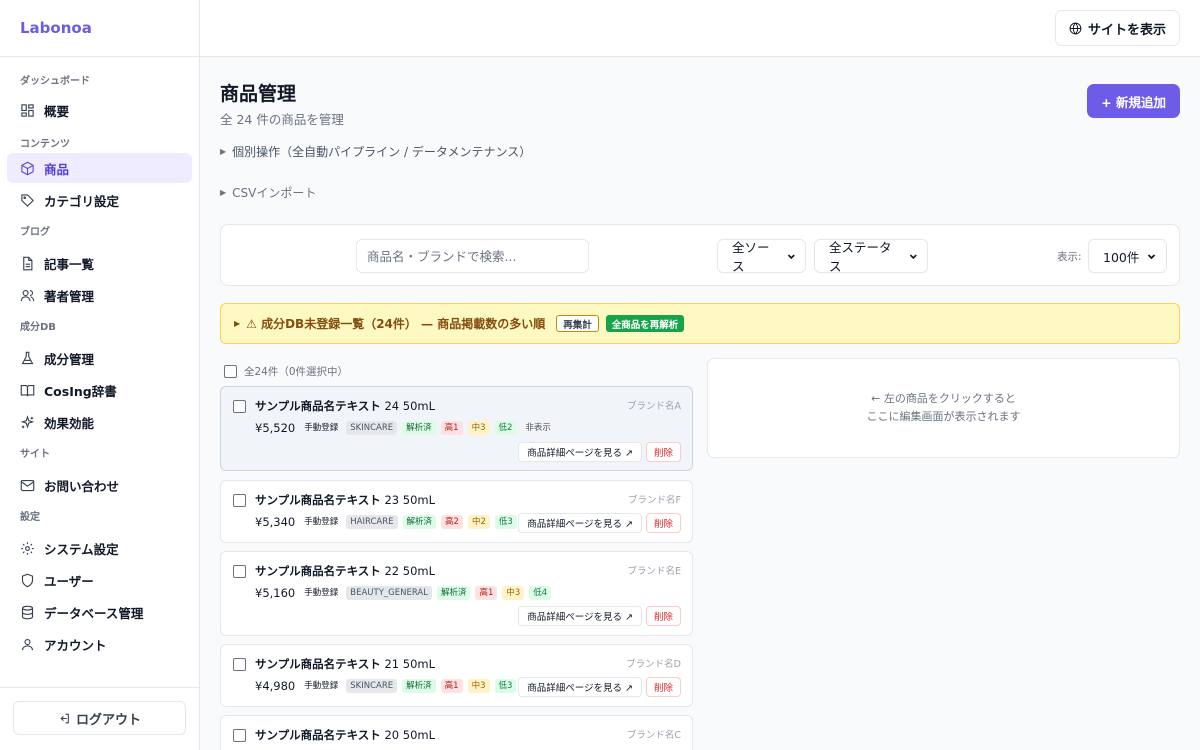  What do you see at coordinates (99, 200) in the screenshot?
I see `sidebar-item-categories: カテゴリ設定` at bounding box center [99, 200].